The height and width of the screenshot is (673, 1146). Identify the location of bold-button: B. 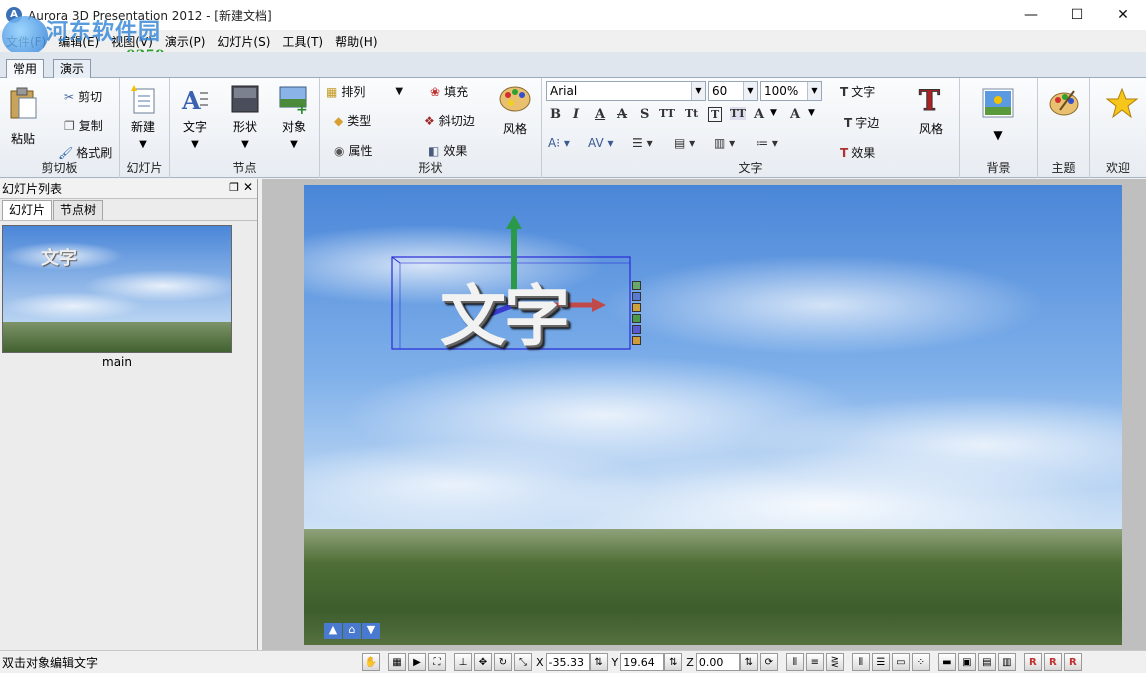
(555, 114).